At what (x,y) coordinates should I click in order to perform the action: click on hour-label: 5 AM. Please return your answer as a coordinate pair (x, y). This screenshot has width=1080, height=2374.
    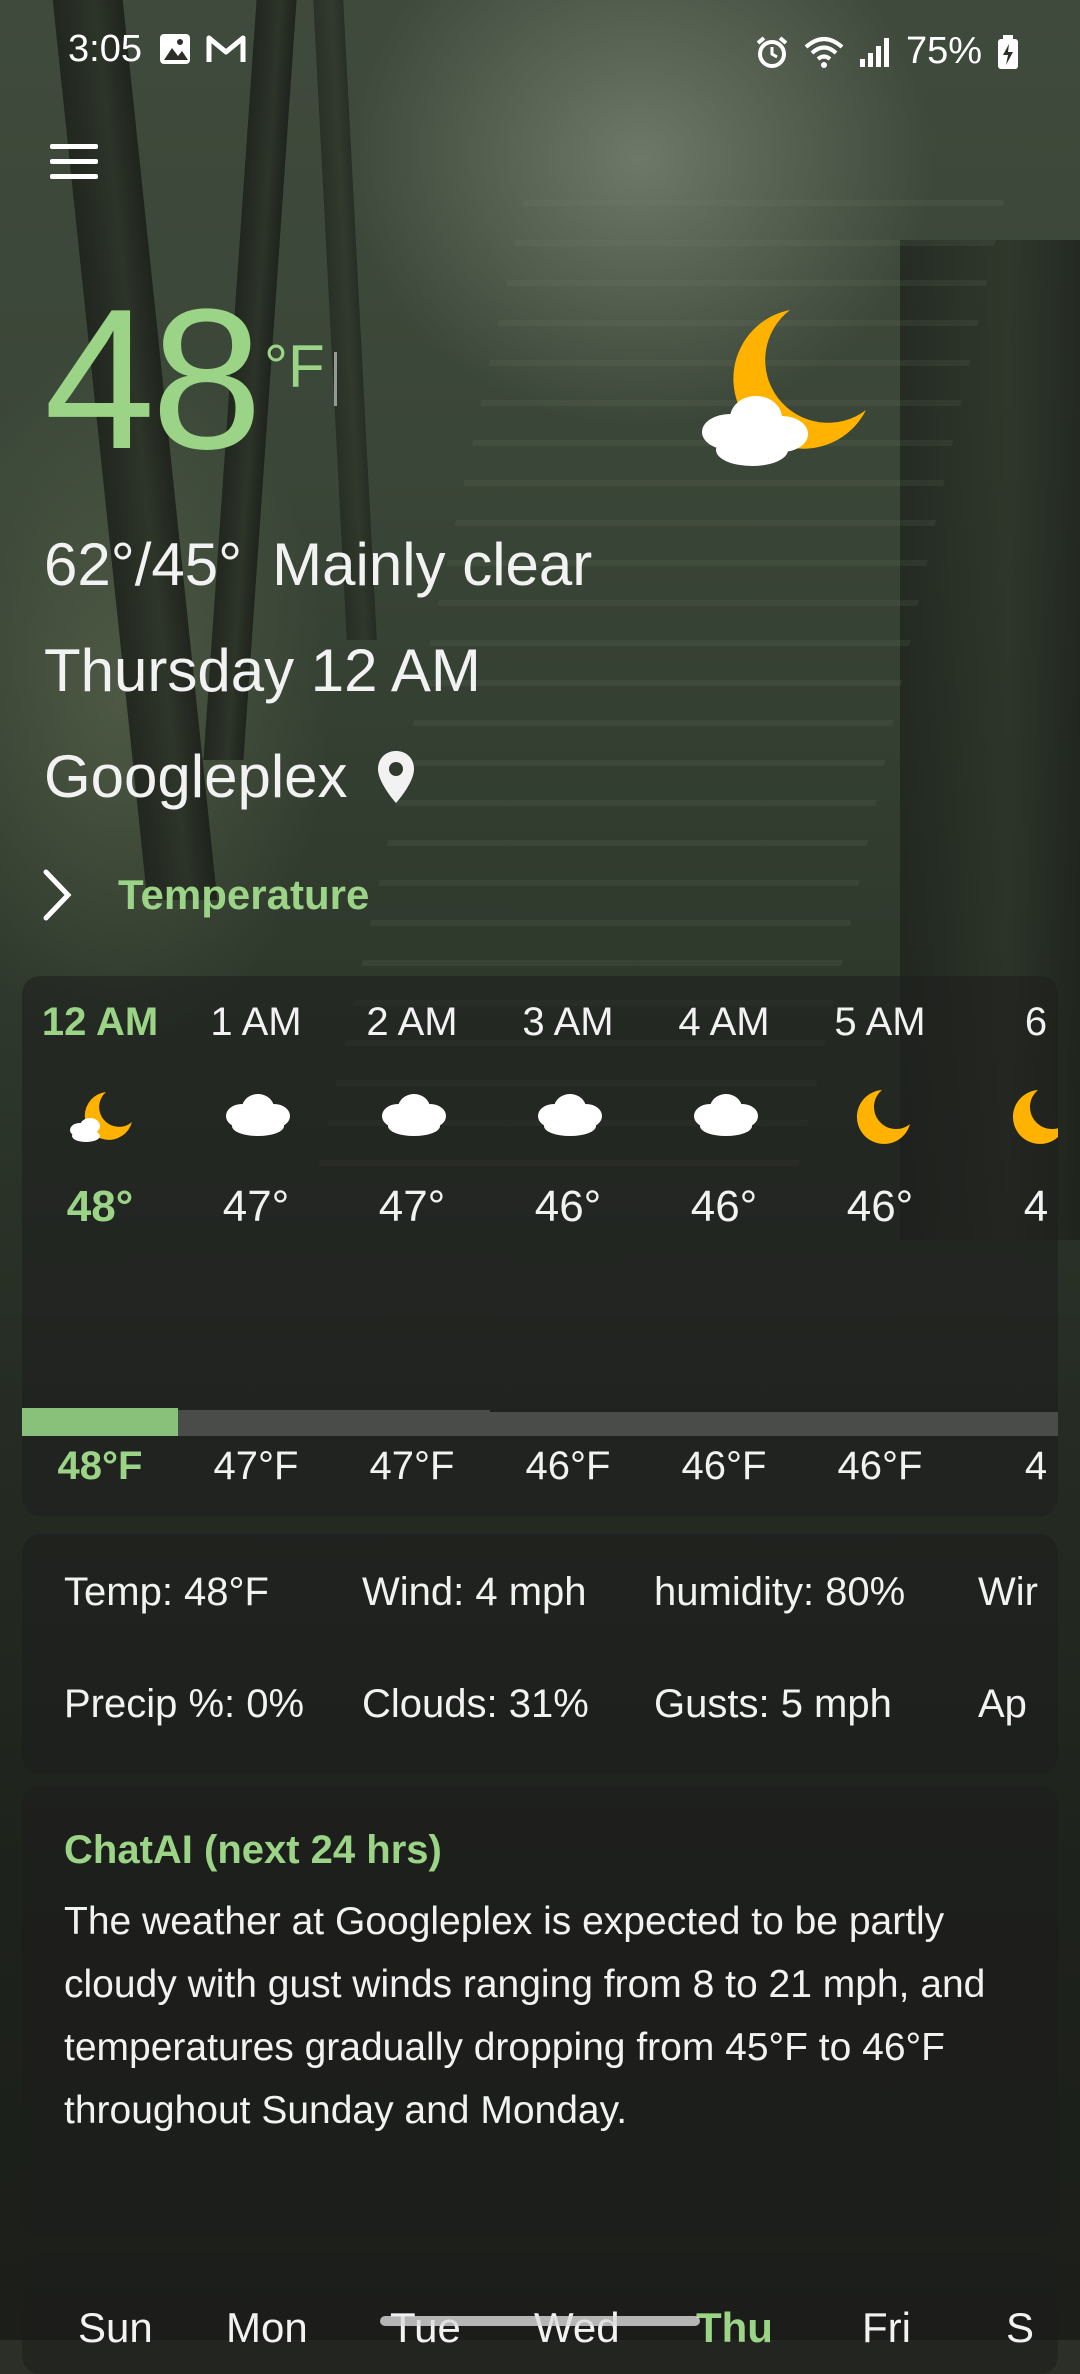
    Looking at the image, I should click on (880, 1022).